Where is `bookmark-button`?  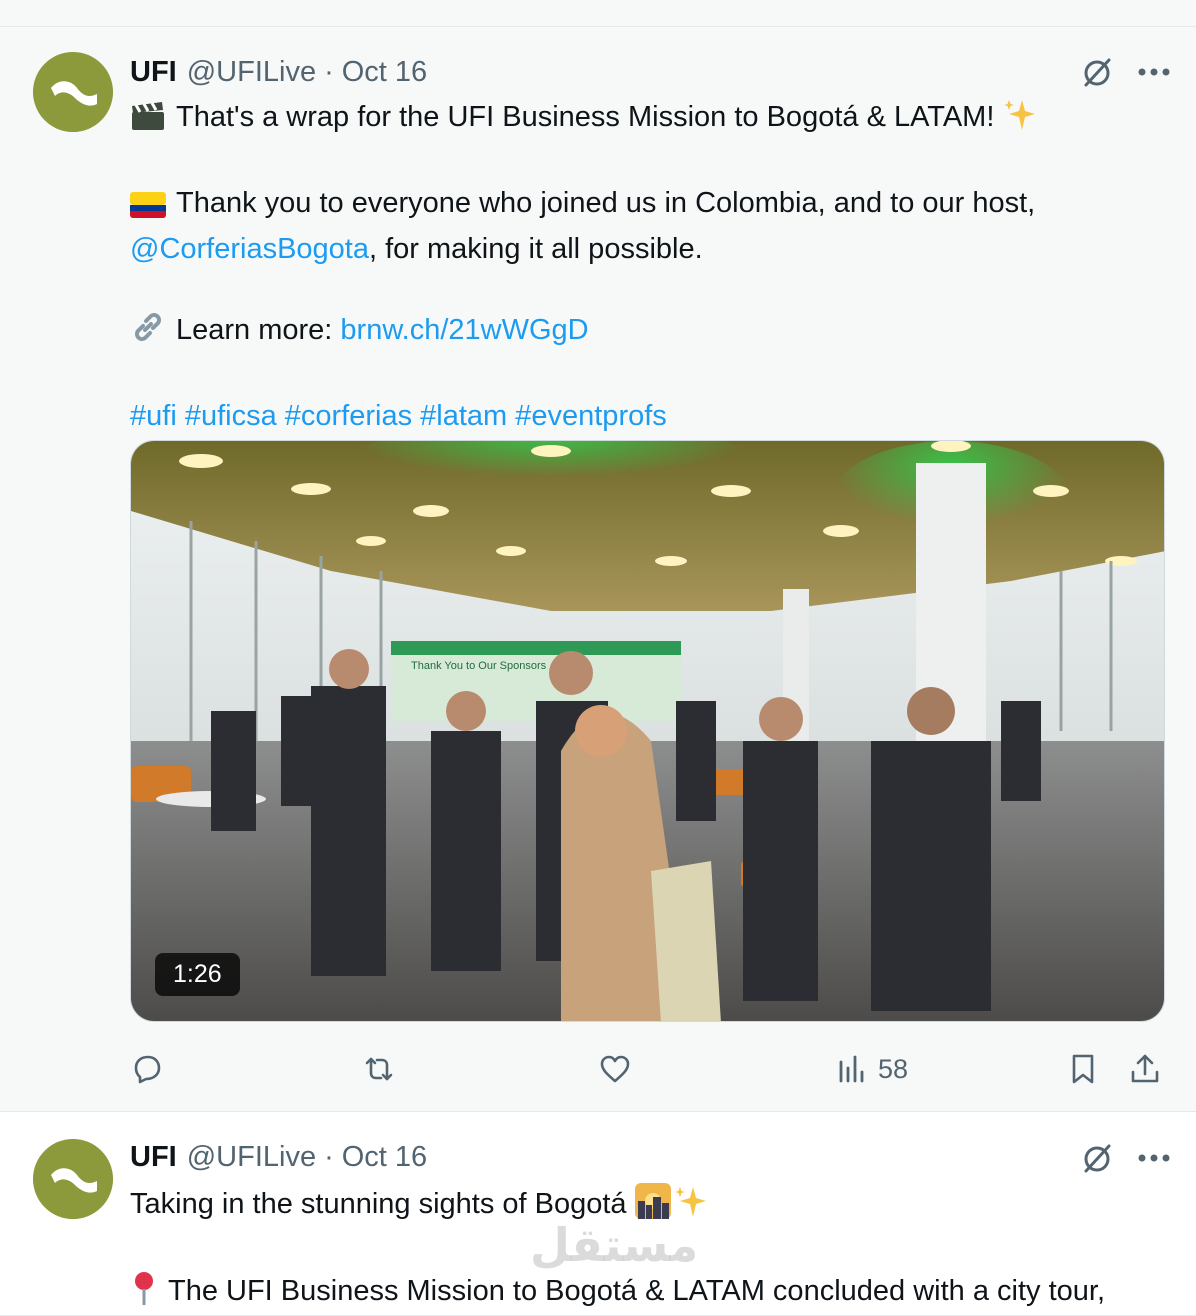
bookmark-button is located at coordinates (1083, 1069).